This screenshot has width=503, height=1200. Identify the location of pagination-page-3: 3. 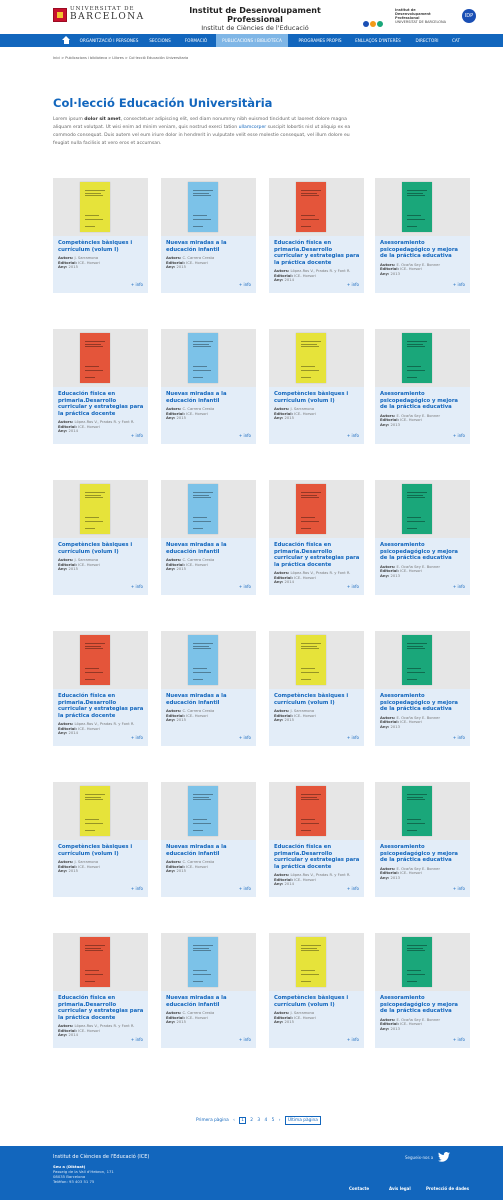
(258, 1120).